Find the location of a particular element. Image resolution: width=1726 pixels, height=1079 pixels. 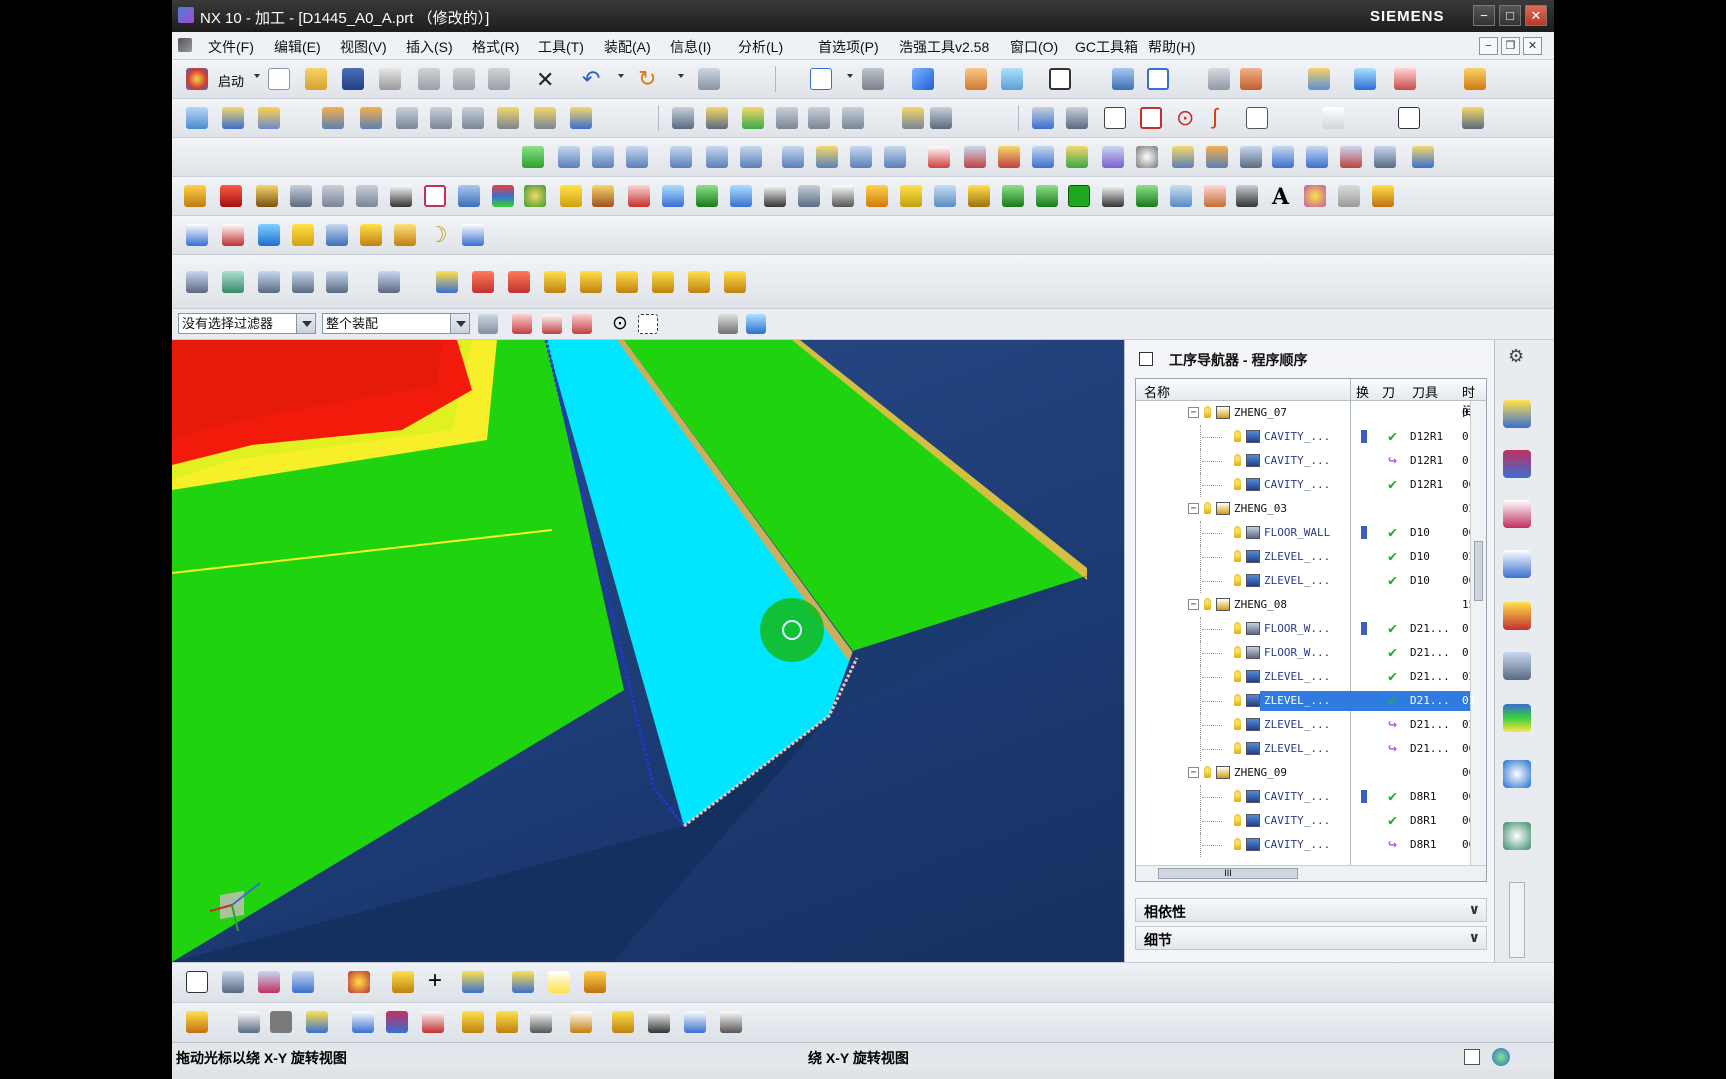

tool-icon is located at coordinates (197, 1022).